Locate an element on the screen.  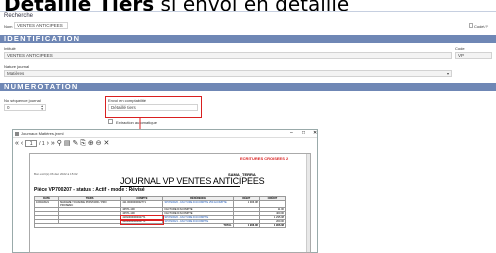
edit-icon: ✎ is located at coordinates (75, 143).